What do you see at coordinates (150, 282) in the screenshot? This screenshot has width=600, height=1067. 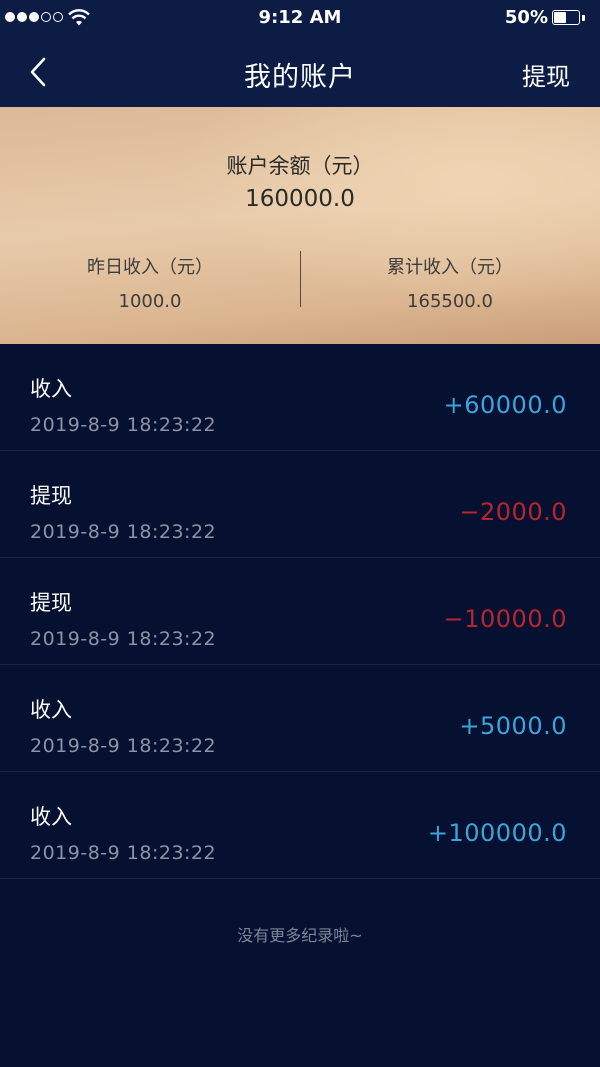 I see `yesterday-income: 昨日收入（元） 1000.0` at bounding box center [150, 282].